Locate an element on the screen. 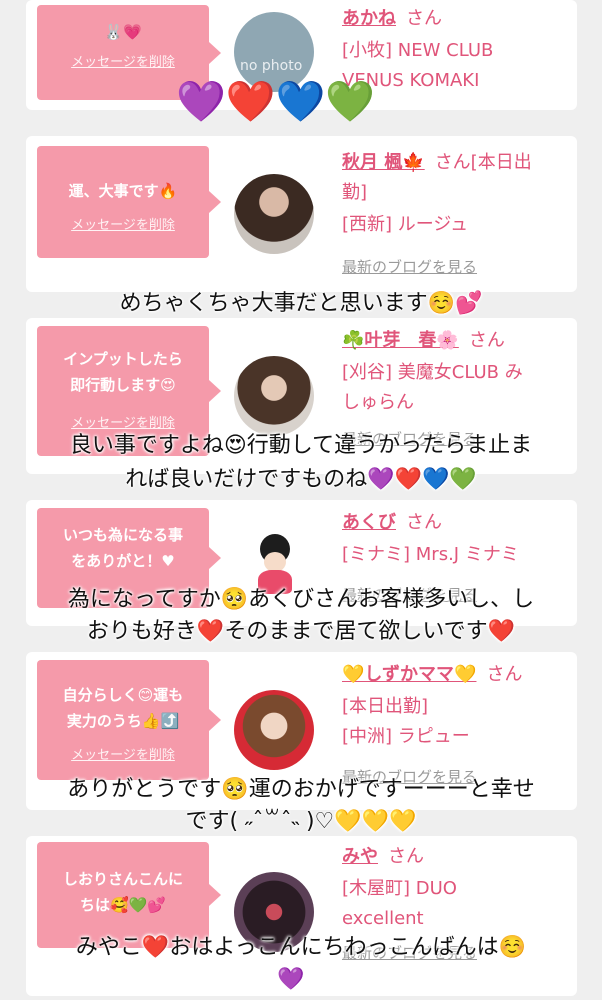 Image resolution: width=602 pixels, height=1000 pixels. profile-name-link: あくび is located at coordinates (369, 522).